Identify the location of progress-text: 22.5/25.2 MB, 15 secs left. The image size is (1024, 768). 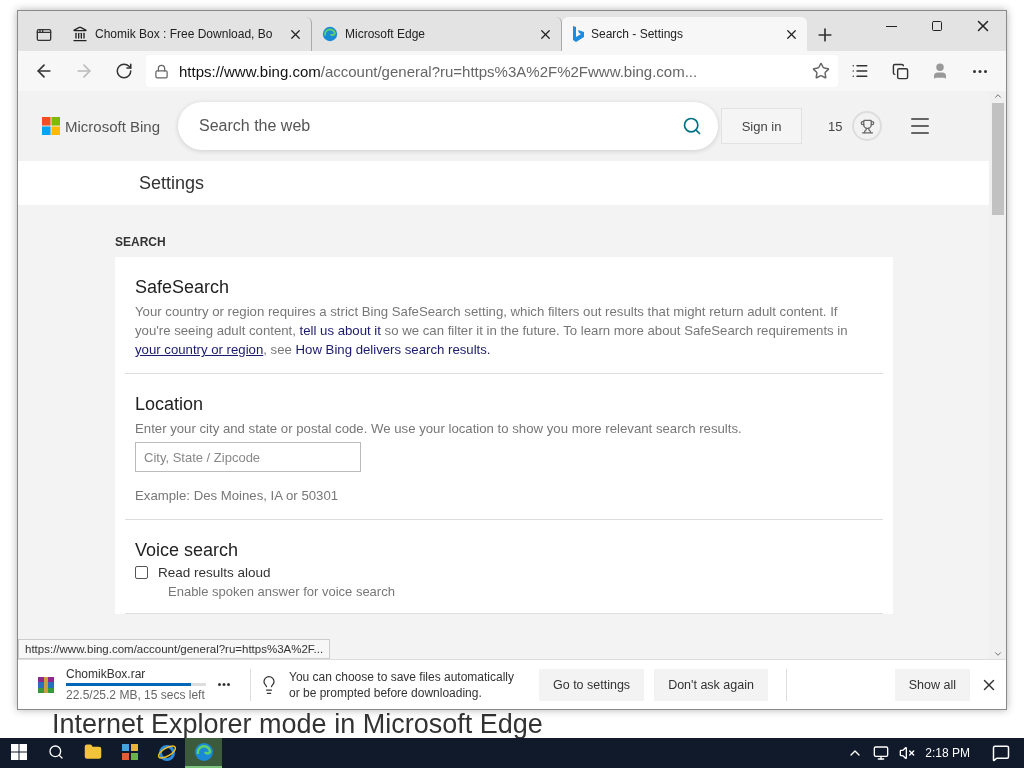
(136, 695).